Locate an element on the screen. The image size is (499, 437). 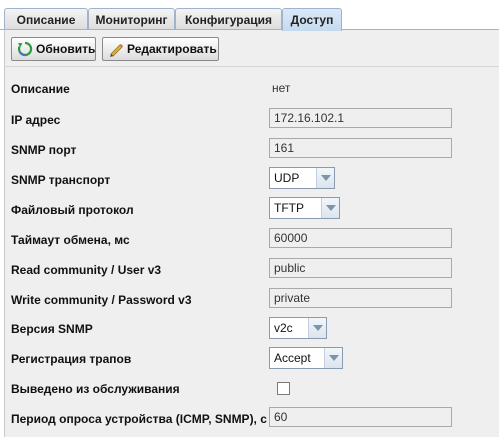
edit-button-label: Редактировать is located at coordinates (172, 49).